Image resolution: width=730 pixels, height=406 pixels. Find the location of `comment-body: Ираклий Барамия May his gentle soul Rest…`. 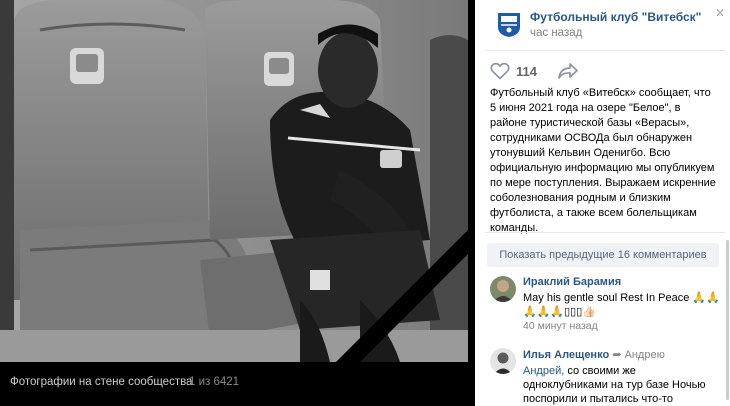

comment-body: Ираклий Барамия May his gentle soul Rest… is located at coordinates (621, 304).